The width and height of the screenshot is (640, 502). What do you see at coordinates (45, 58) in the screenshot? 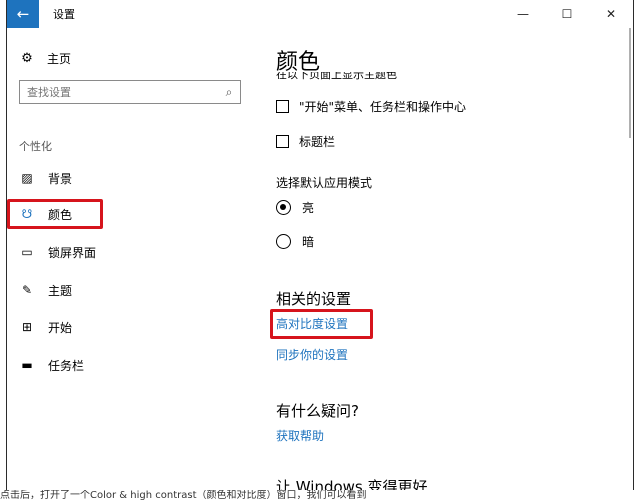
I see `sidebar-item-home: ⚙ 主页` at bounding box center [45, 58].